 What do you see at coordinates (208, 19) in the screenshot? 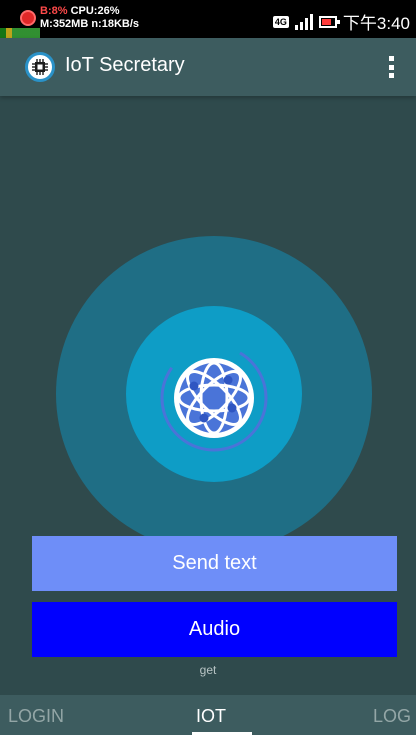
I see `status-bar: B:8% CPU:26% M:352MB n:18KB/s 4G 下午3:40` at bounding box center [208, 19].